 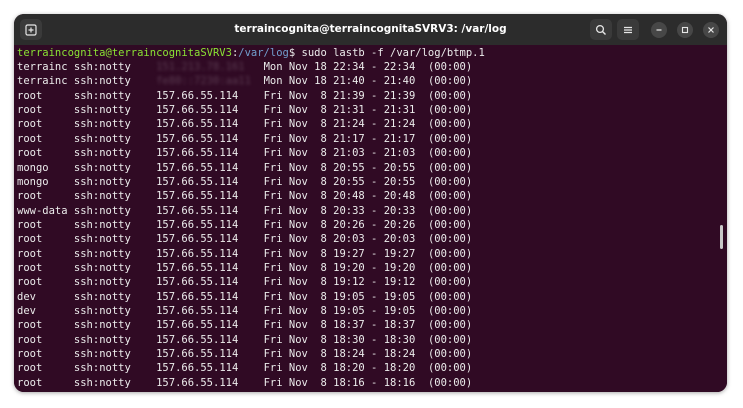 What do you see at coordinates (368, 67) in the screenshot?
I see `row-time: Mon Nov 18 22:34 - 22:34 (00:00)` at bounding box center [368, 67].